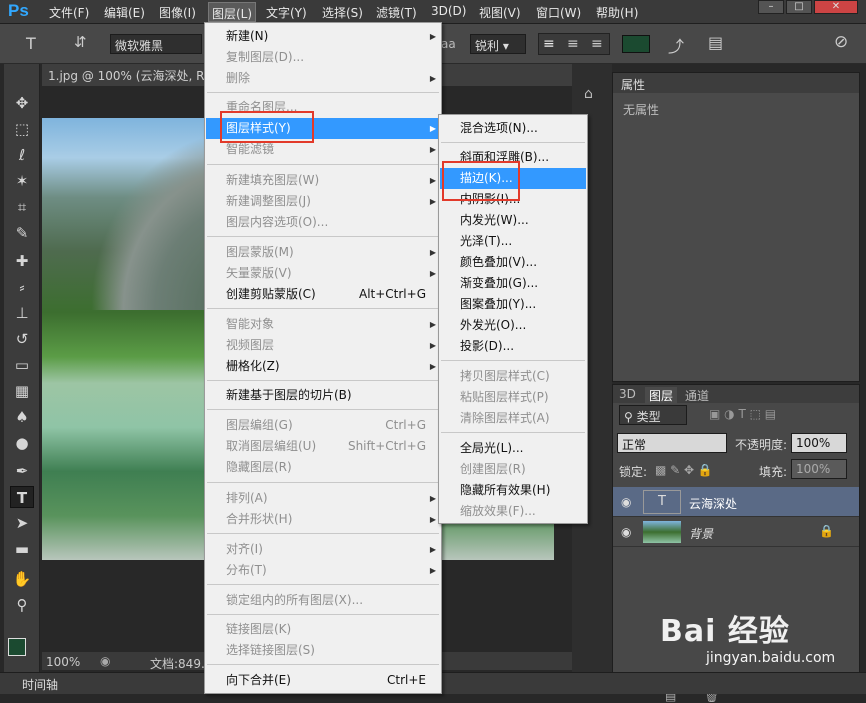 The image size is (866, 703). Describe the element at coordinates (676, 45) in the screenshot. I see `warp-text-icon: ⤴` at that location.